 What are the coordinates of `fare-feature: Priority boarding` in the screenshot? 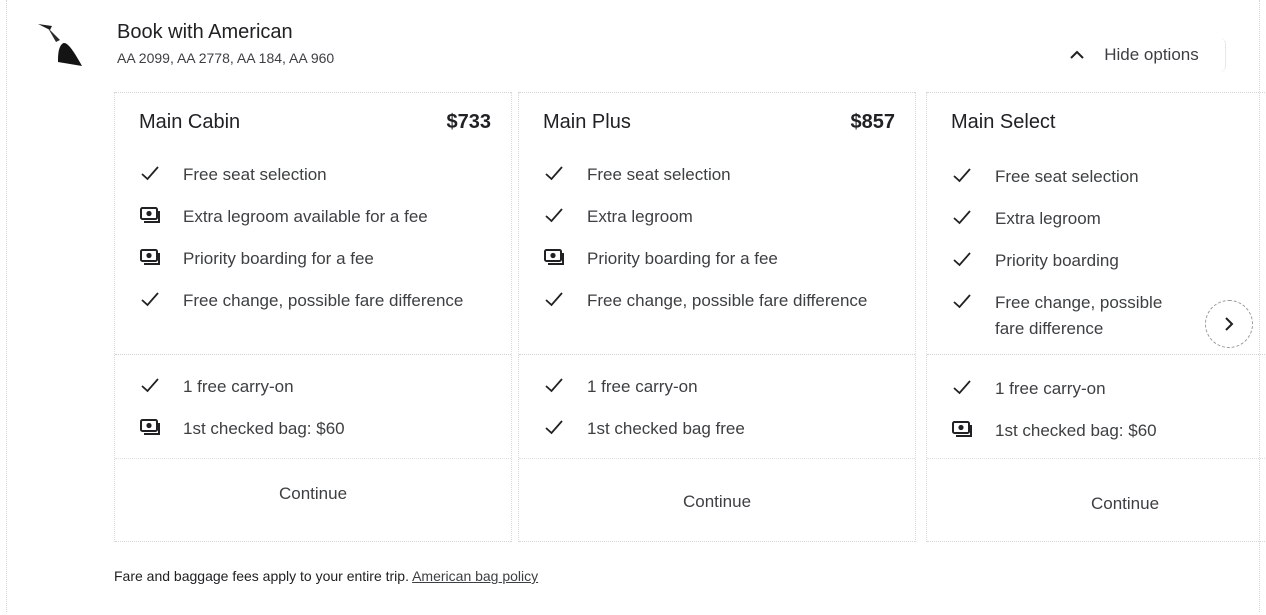 It's located at (1066, 261).